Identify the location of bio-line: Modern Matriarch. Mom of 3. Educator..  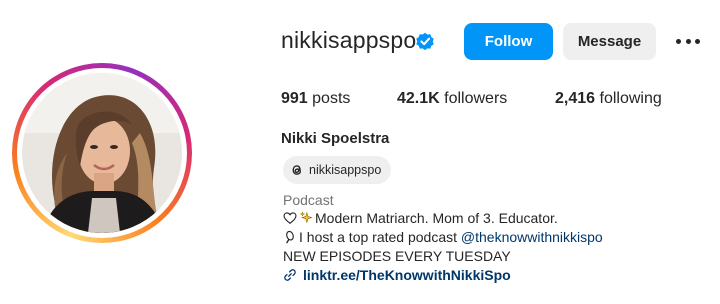
(420, 218).